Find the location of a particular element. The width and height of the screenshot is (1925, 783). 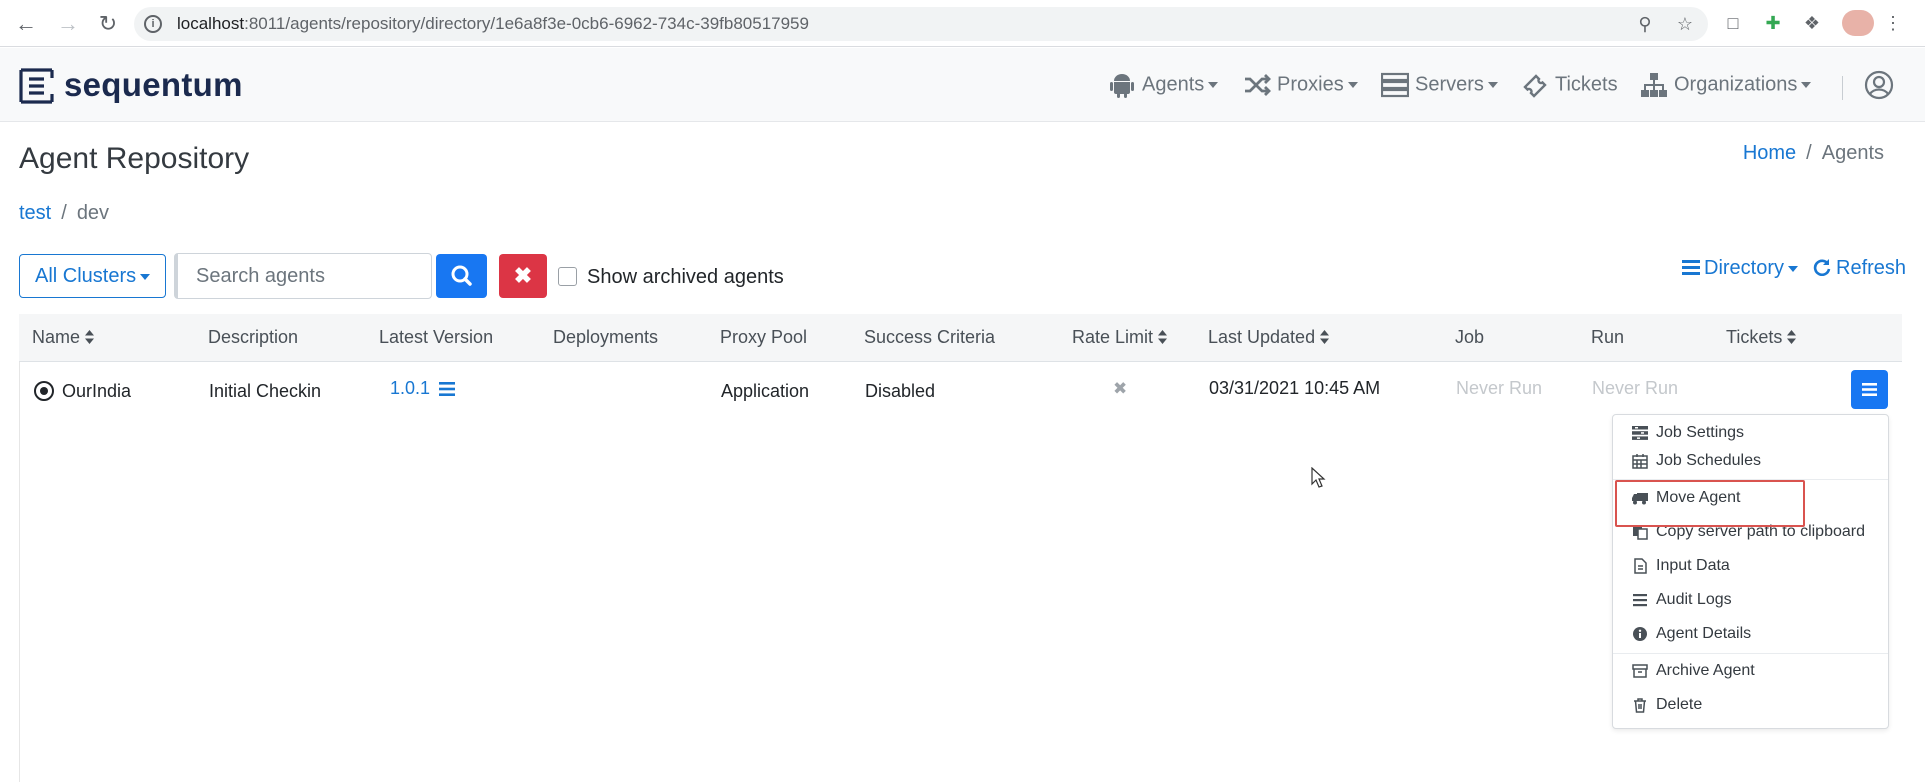

breadcrumb-home-link: Home is located at coordinates (1769, 153).